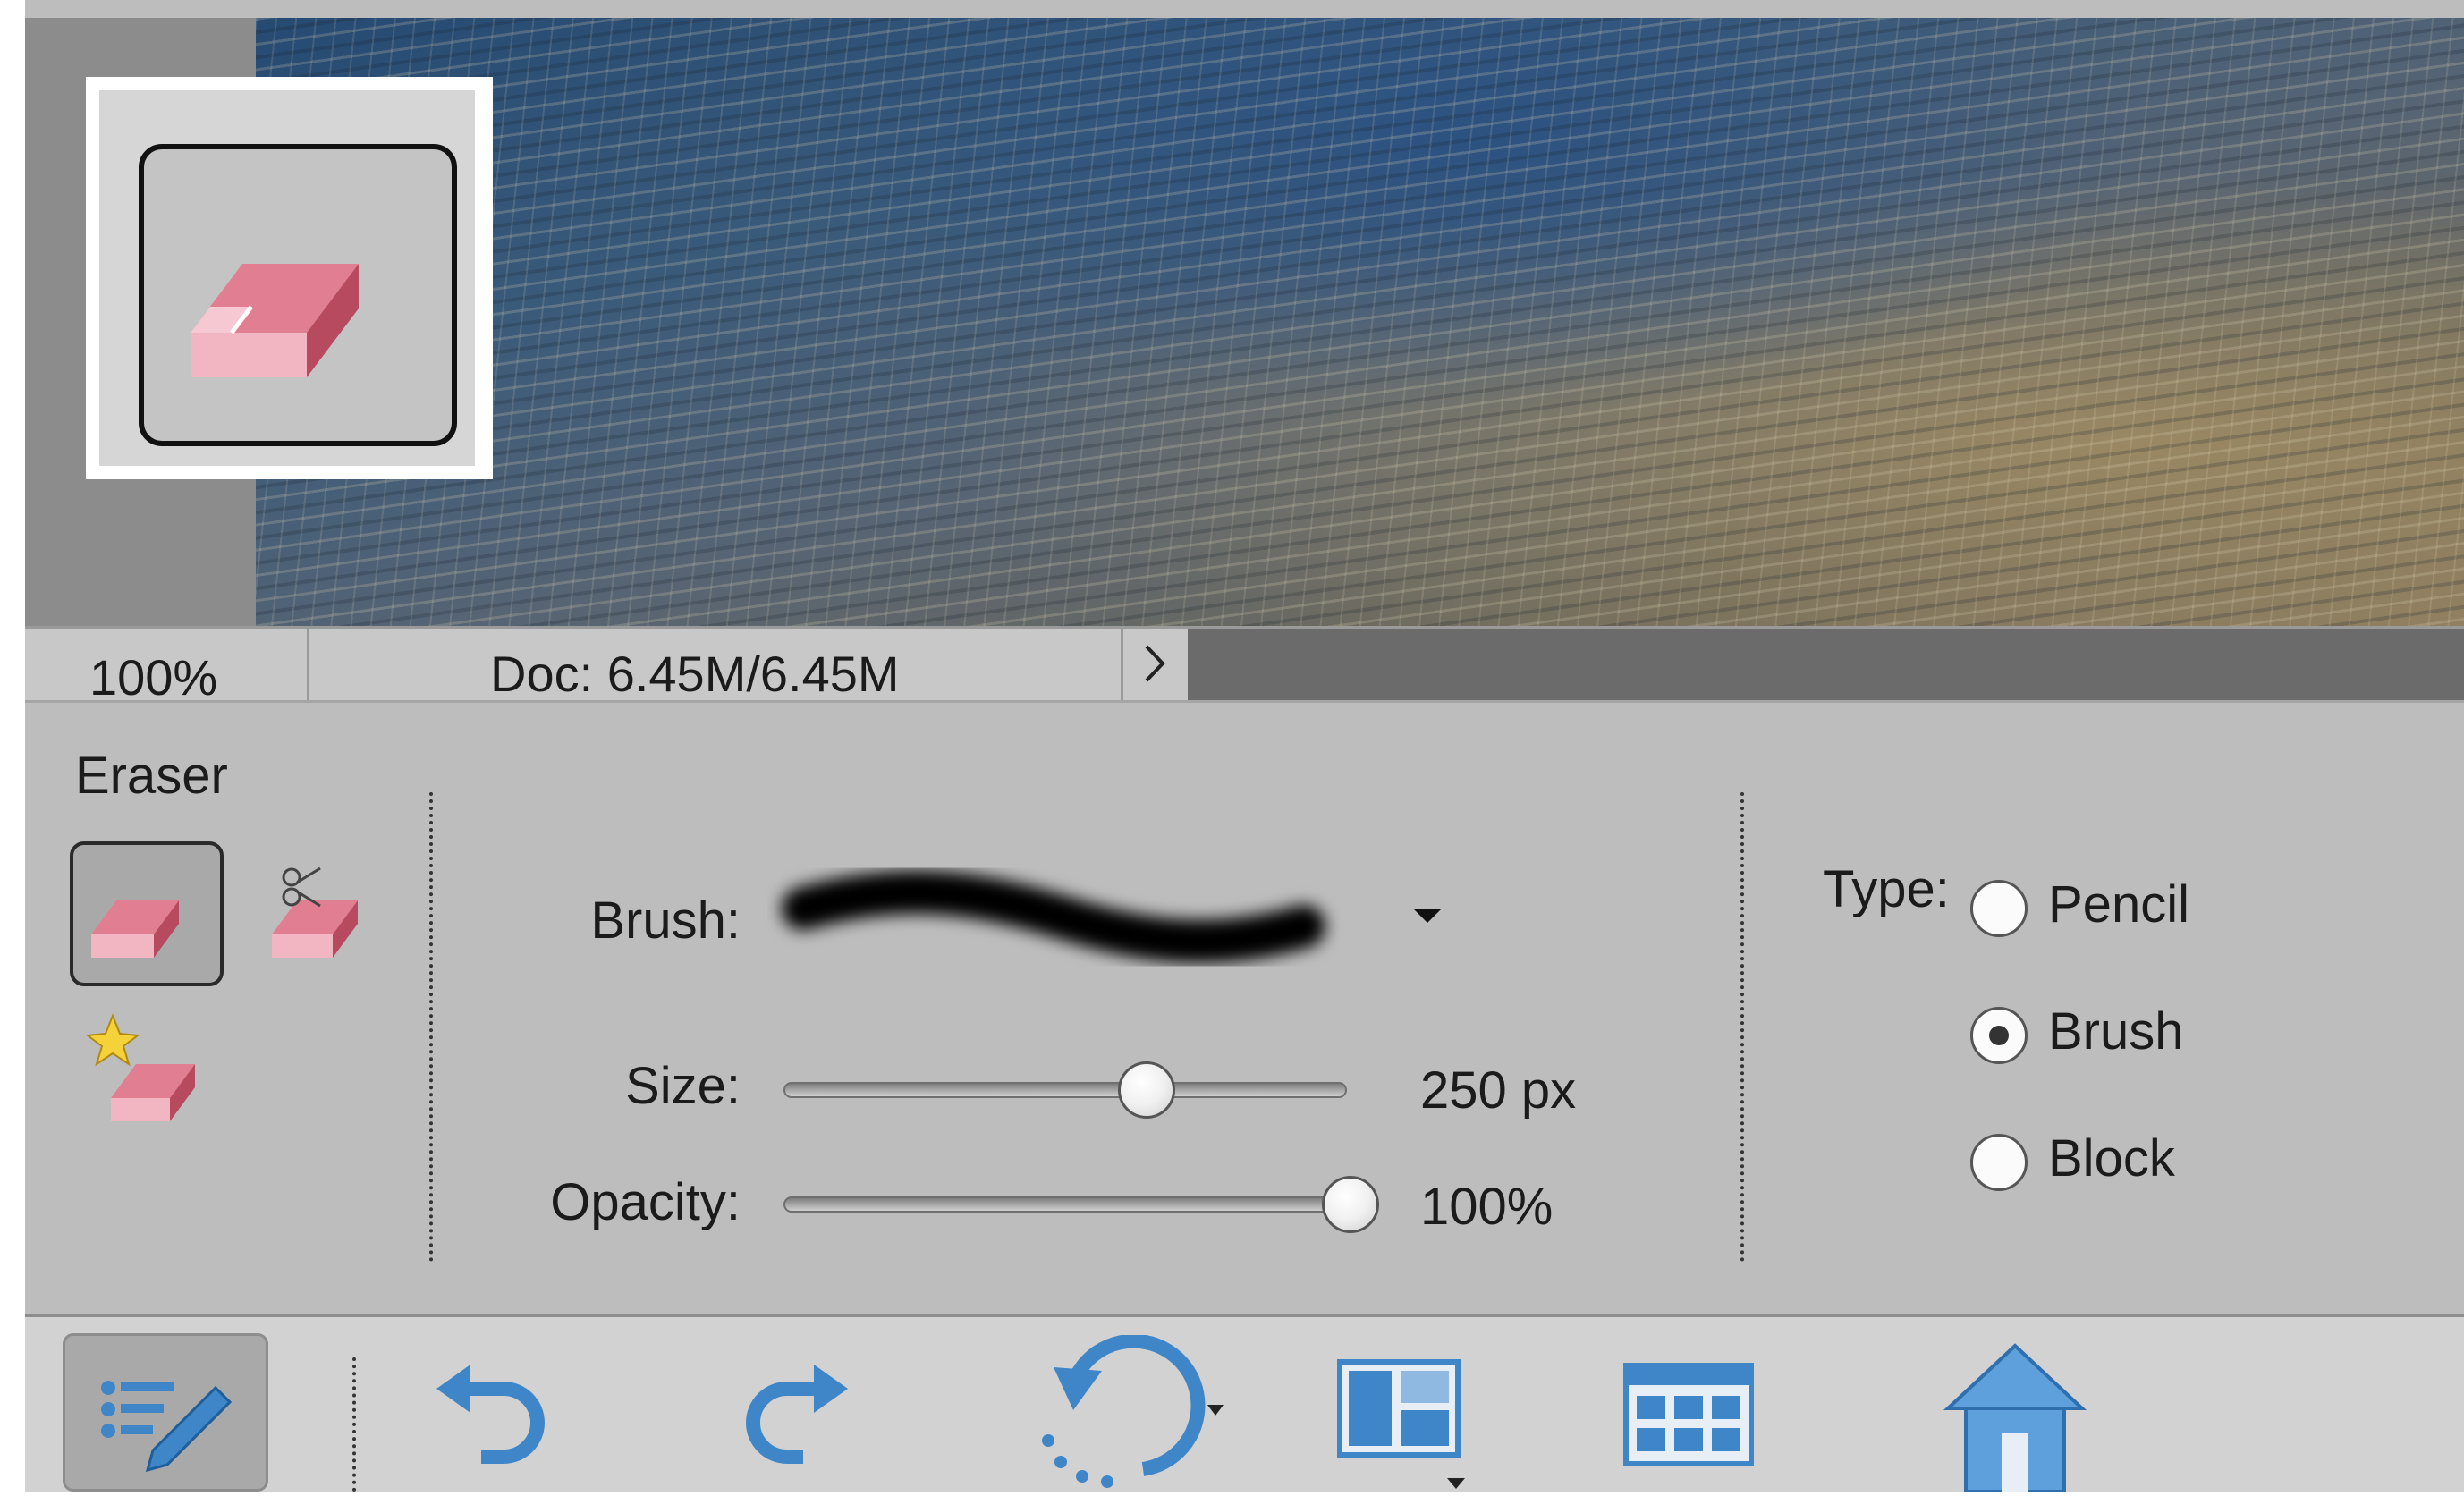  I want to click on organizer-icon, so click(1688, 1414).